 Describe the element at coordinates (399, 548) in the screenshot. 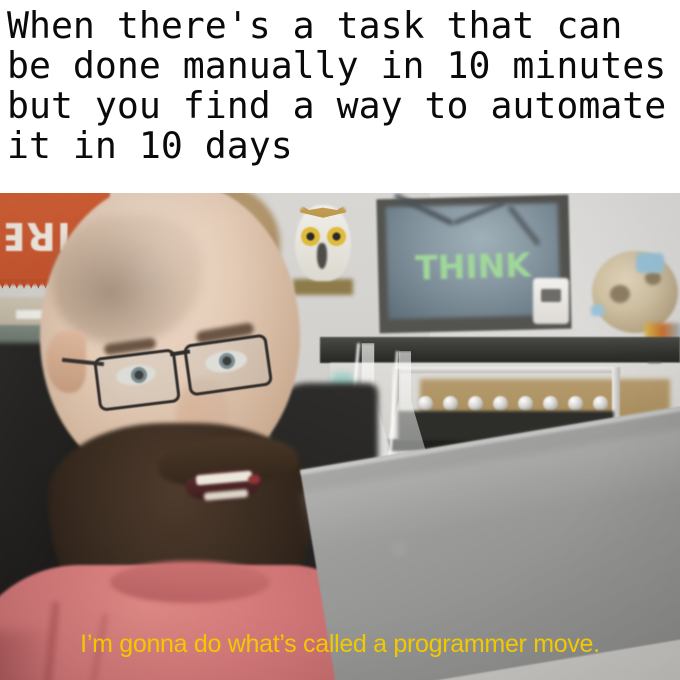

I see `laptop-logo` at that location.